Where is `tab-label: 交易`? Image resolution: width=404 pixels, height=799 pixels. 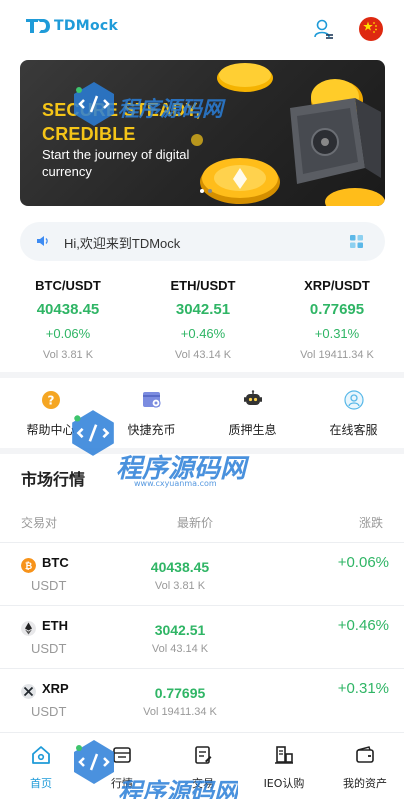
tab-label: 交易 is located at coordinates (203, 783).